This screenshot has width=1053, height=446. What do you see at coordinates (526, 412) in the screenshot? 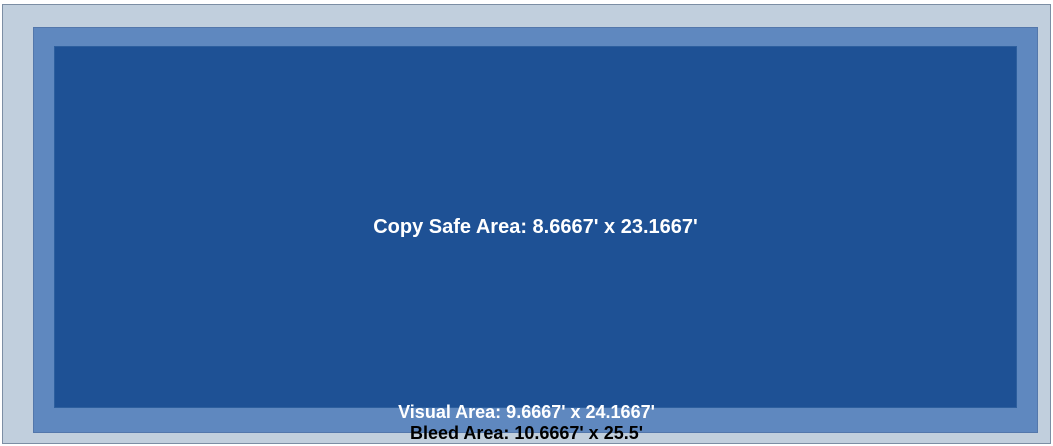
I see `visual-area-label: Visual Area: 9.6667' x 24.1667'` at bounding box center [526, 412].